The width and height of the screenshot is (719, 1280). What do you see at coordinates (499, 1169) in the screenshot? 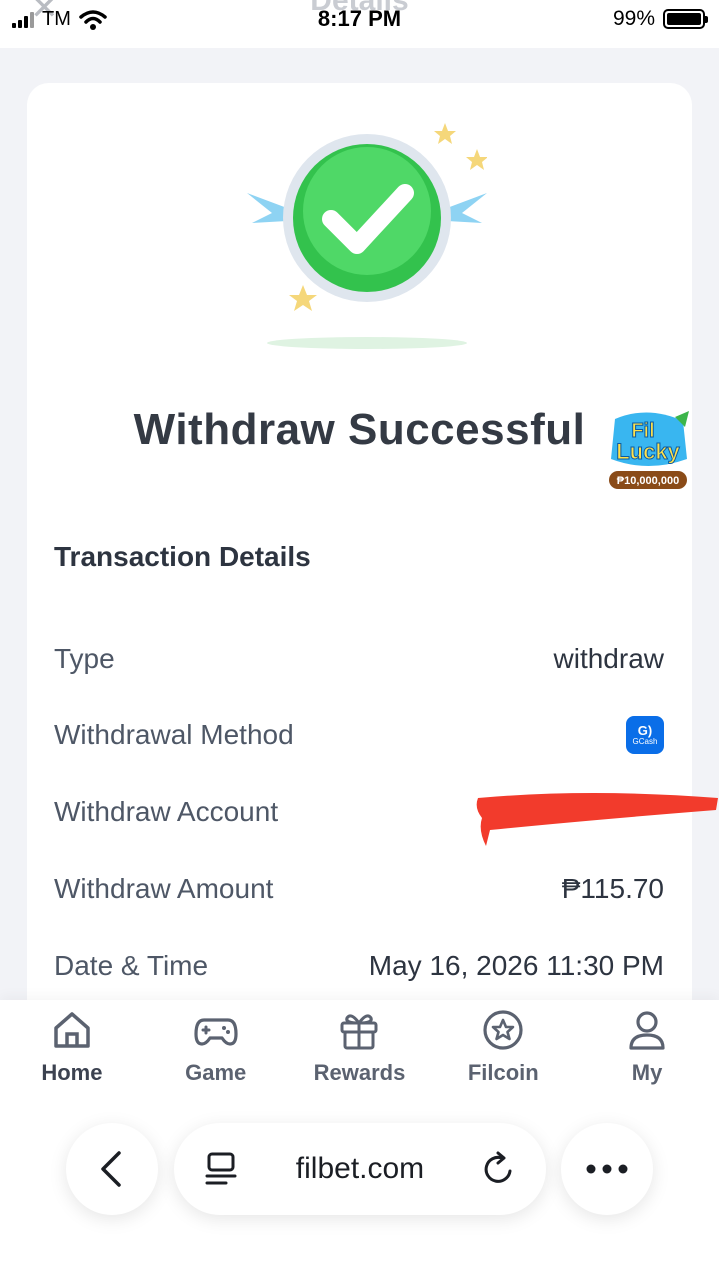
I see `reload-icon` at bounding box center [499, 1169].